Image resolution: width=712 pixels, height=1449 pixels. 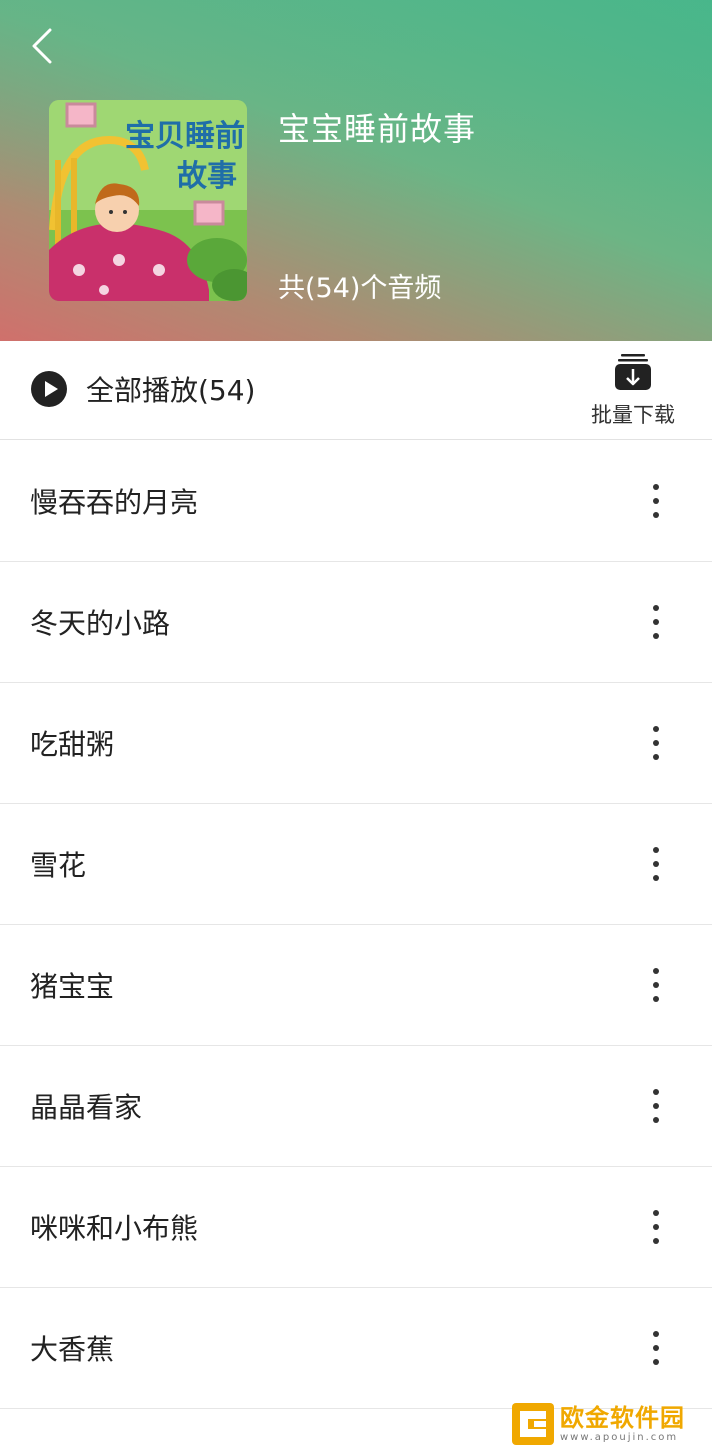 I want to click on list-item: 慢吞吞的月亮, so click(x=356, y=501).